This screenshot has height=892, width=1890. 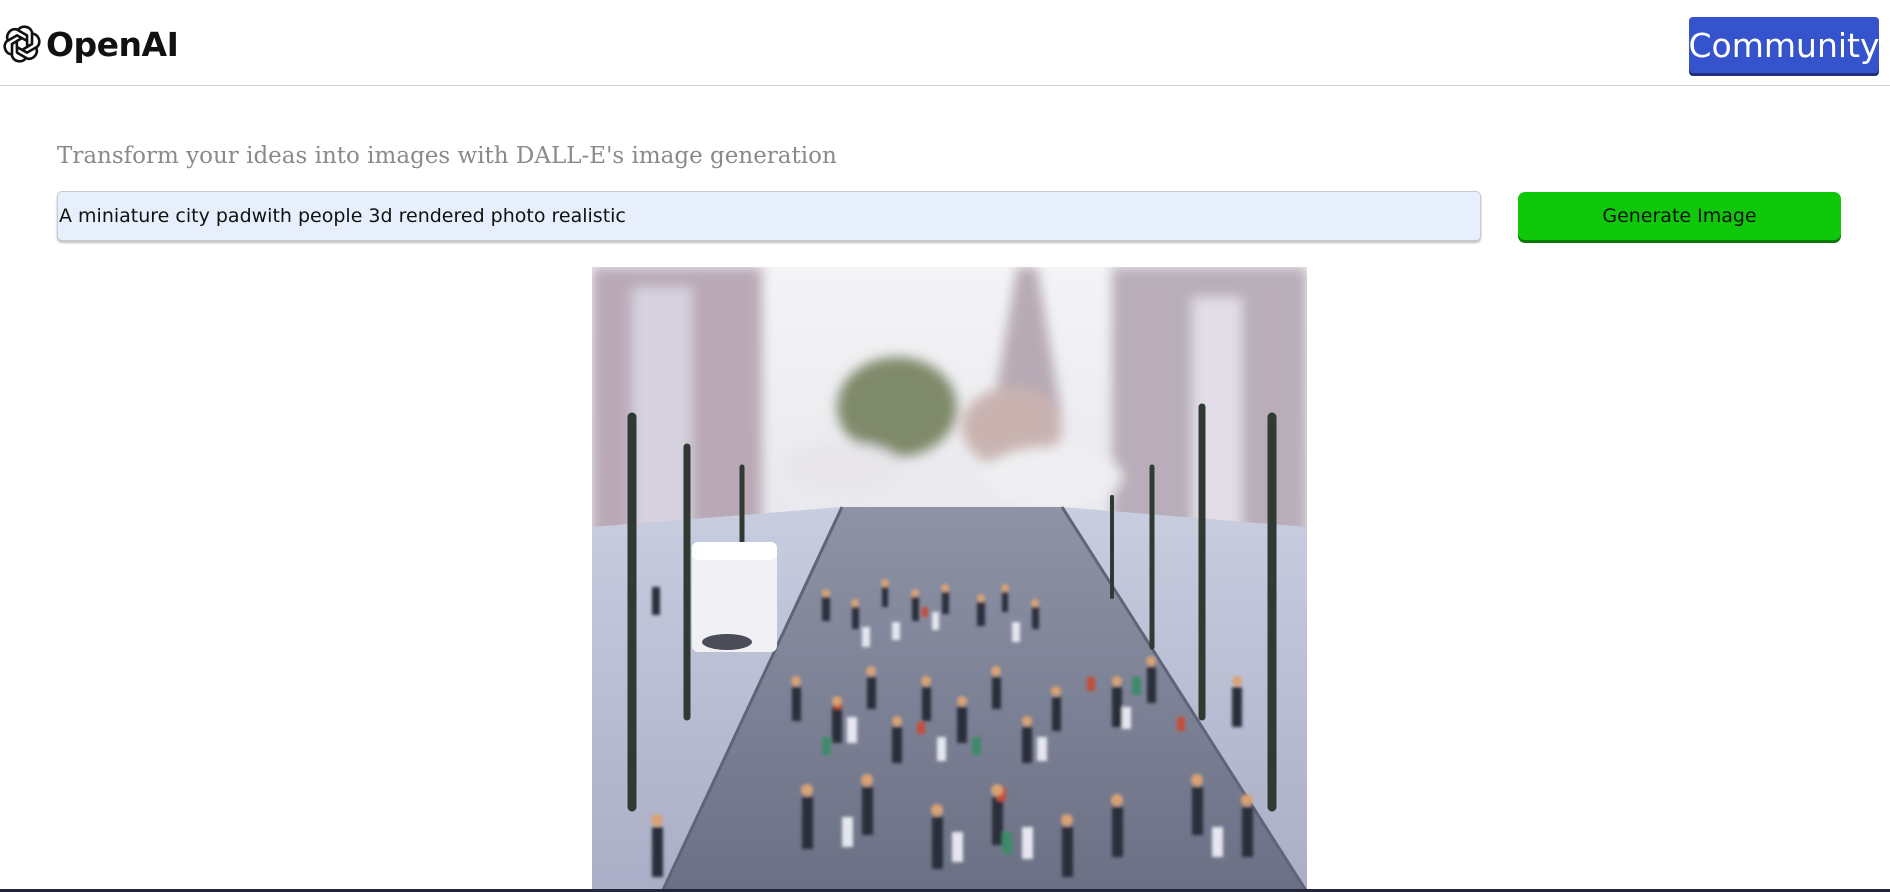 I want to click on generate-image-button: Generate Image, so click(x=1679, y=216).